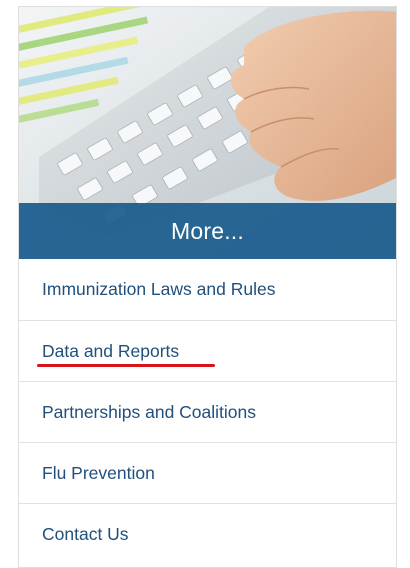  Describe the element at coordinates (207, 533) in the screenshot. I see `menu-item-contact-us: Contact Us` at that location.